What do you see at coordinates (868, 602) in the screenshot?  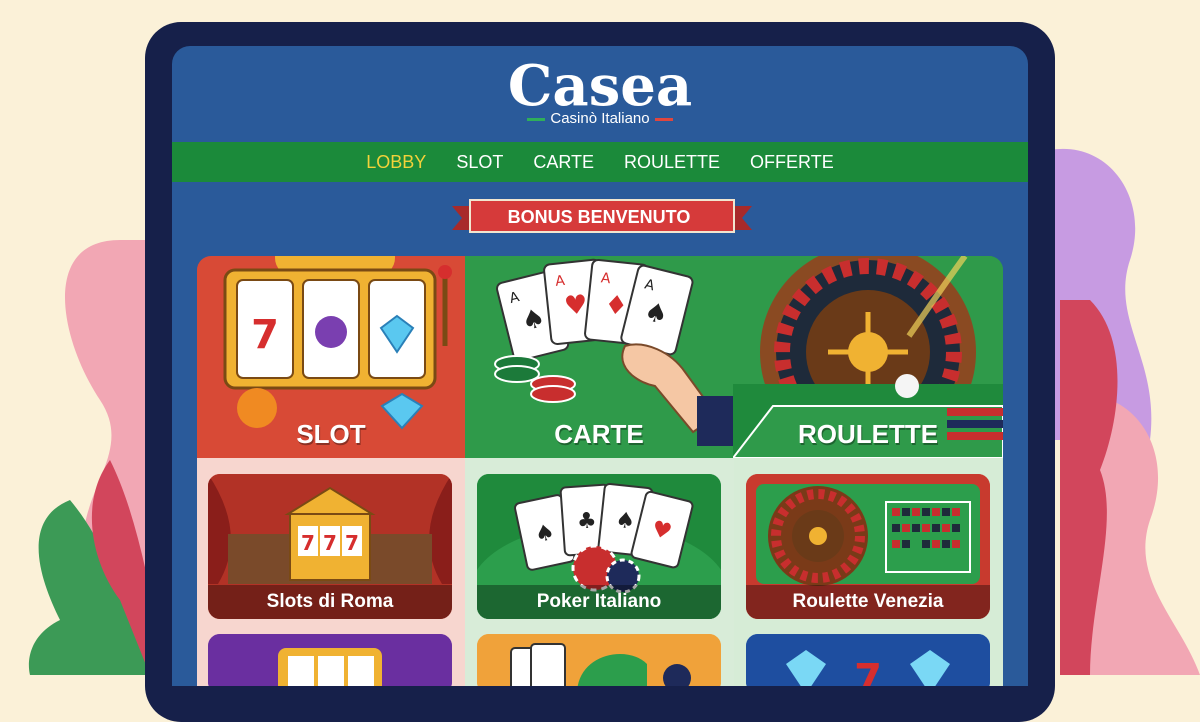 I see `game-label-roulette-venezia: Roulette Venezia` at bounding box center [868, 602].